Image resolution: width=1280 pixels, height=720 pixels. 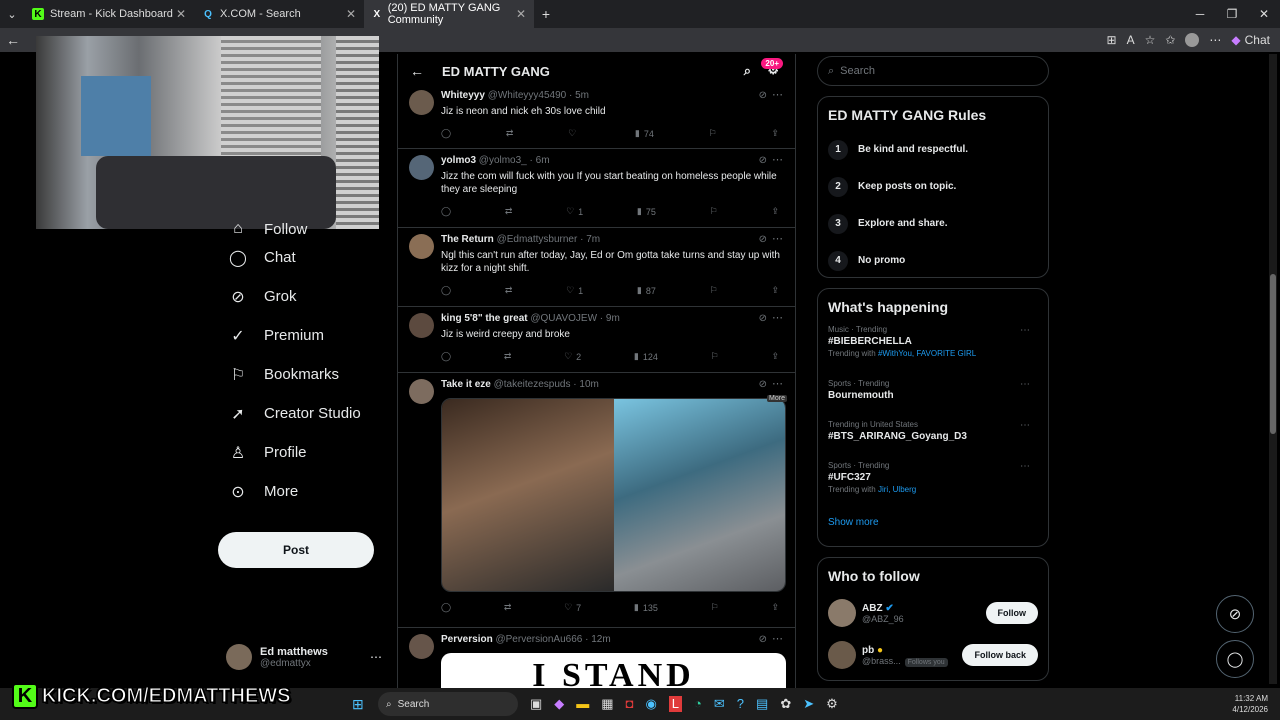 What do you see at coordinates (303, 491) in the screenshot?
I see `nav-more: ⊙ More` at bounding box center [303, 491].